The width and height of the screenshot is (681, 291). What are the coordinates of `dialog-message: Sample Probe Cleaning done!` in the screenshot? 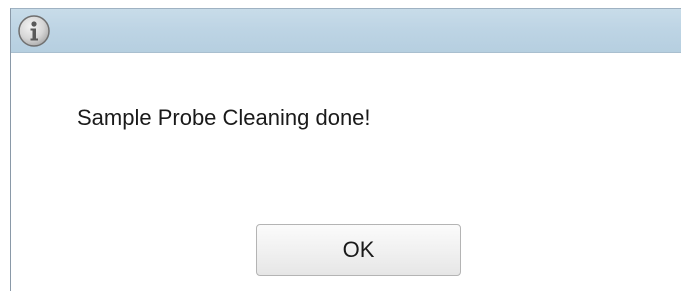 It's located at (224, 117).